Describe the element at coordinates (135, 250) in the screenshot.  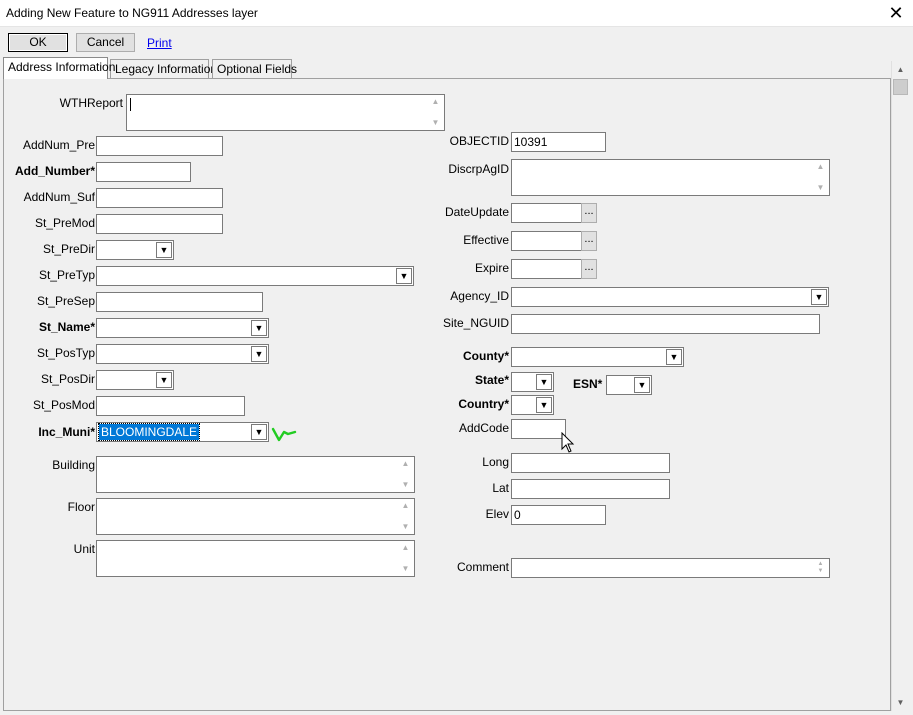
I see `st-predir-combo: ▼` at that location.